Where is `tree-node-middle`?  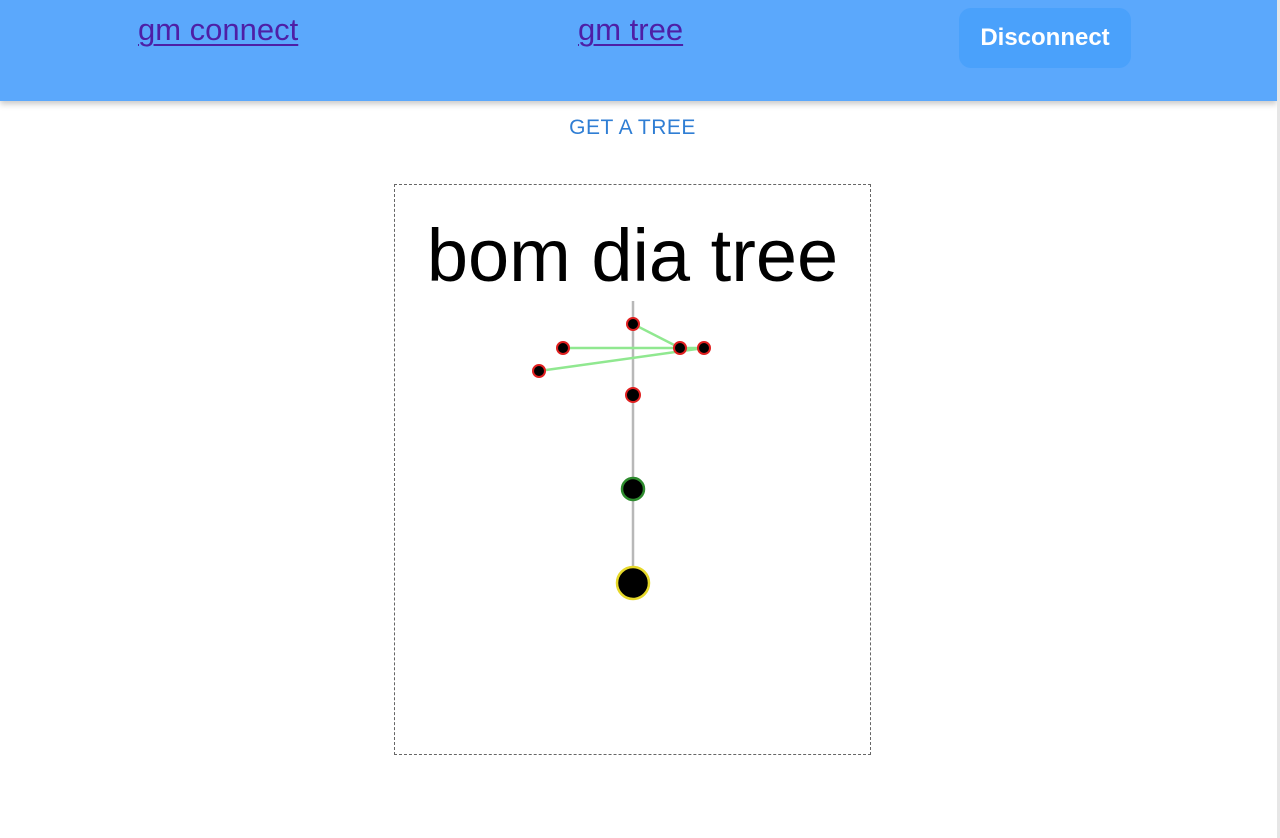
tree-node-middle is located at coordinates (633, 489).